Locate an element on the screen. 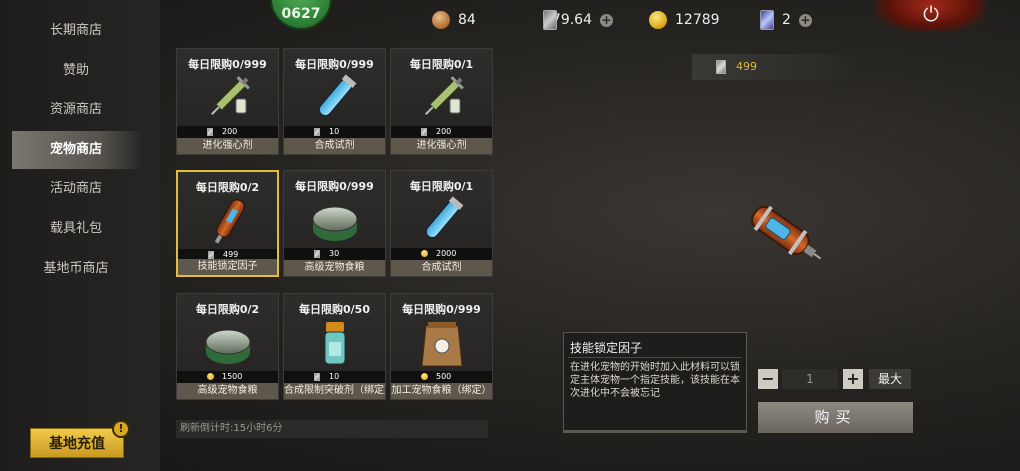 Image resolution: width=1020 pixels, height=471 pixels. item-title: 技能锁定因子 is located at coordinates (606, 348).